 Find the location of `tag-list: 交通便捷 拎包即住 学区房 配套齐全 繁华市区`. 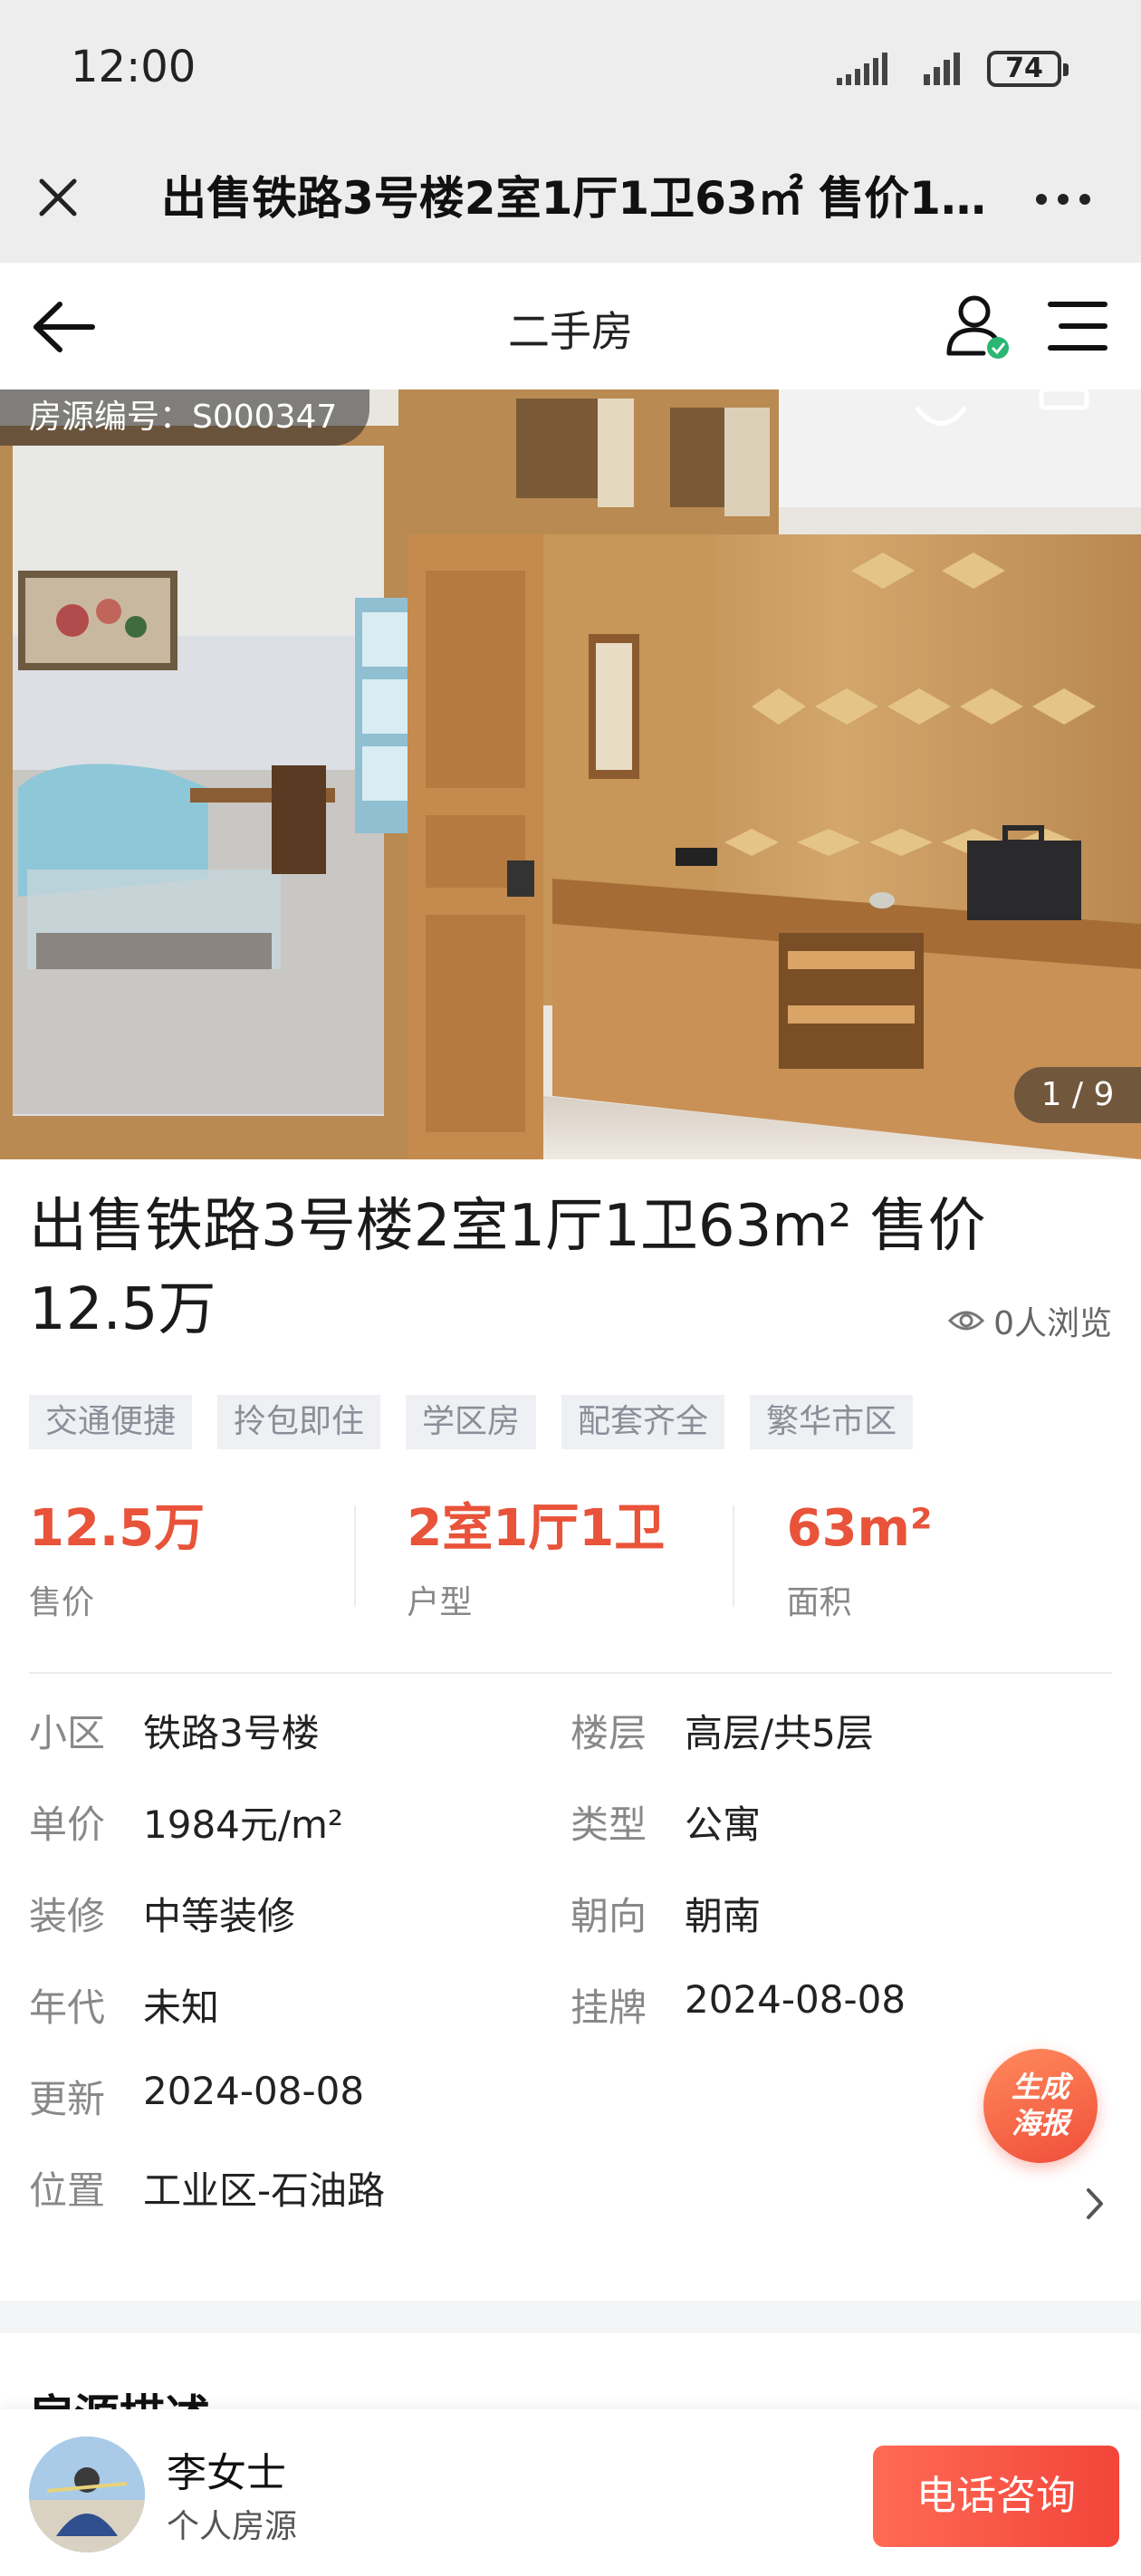

tag-list: 交通便捷 拎包即住 学区房 配套齐全 繁华市区 is located at coordinates (472, 1422).